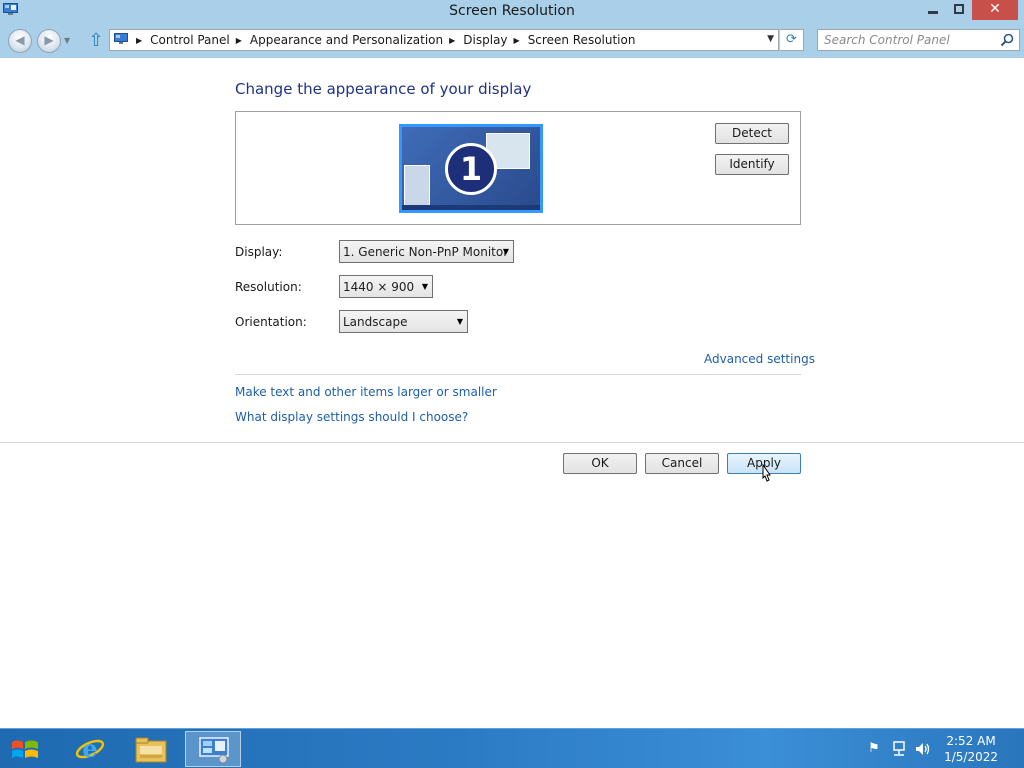  Describe the element at coordinates (971, 757) in the screenshot. I see `clock-date: 1/5/2022` at that location.